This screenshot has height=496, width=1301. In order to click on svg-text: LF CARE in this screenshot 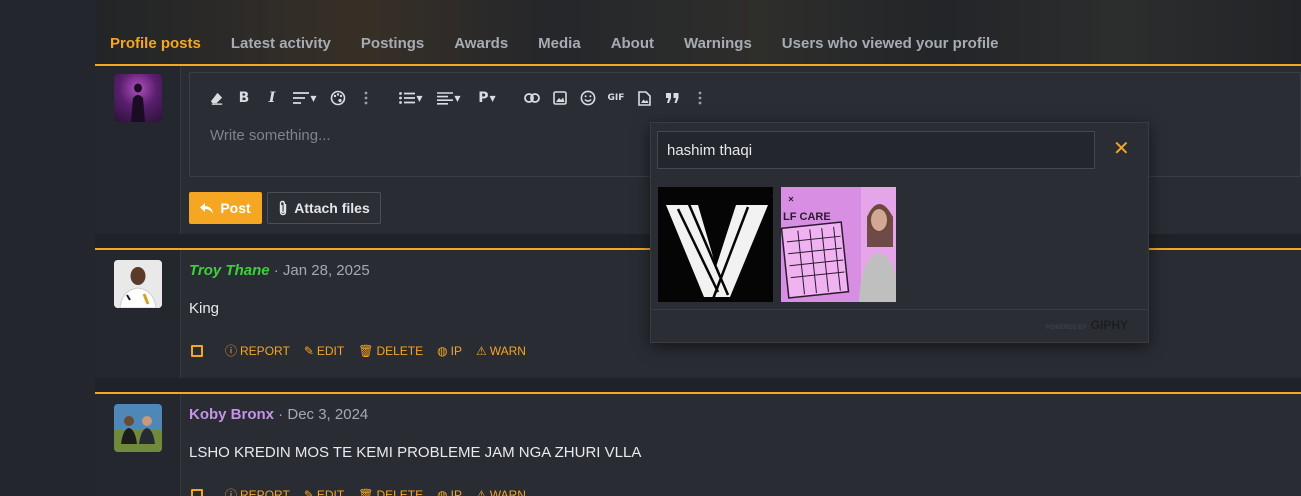, I will do `click(807, 217)`.